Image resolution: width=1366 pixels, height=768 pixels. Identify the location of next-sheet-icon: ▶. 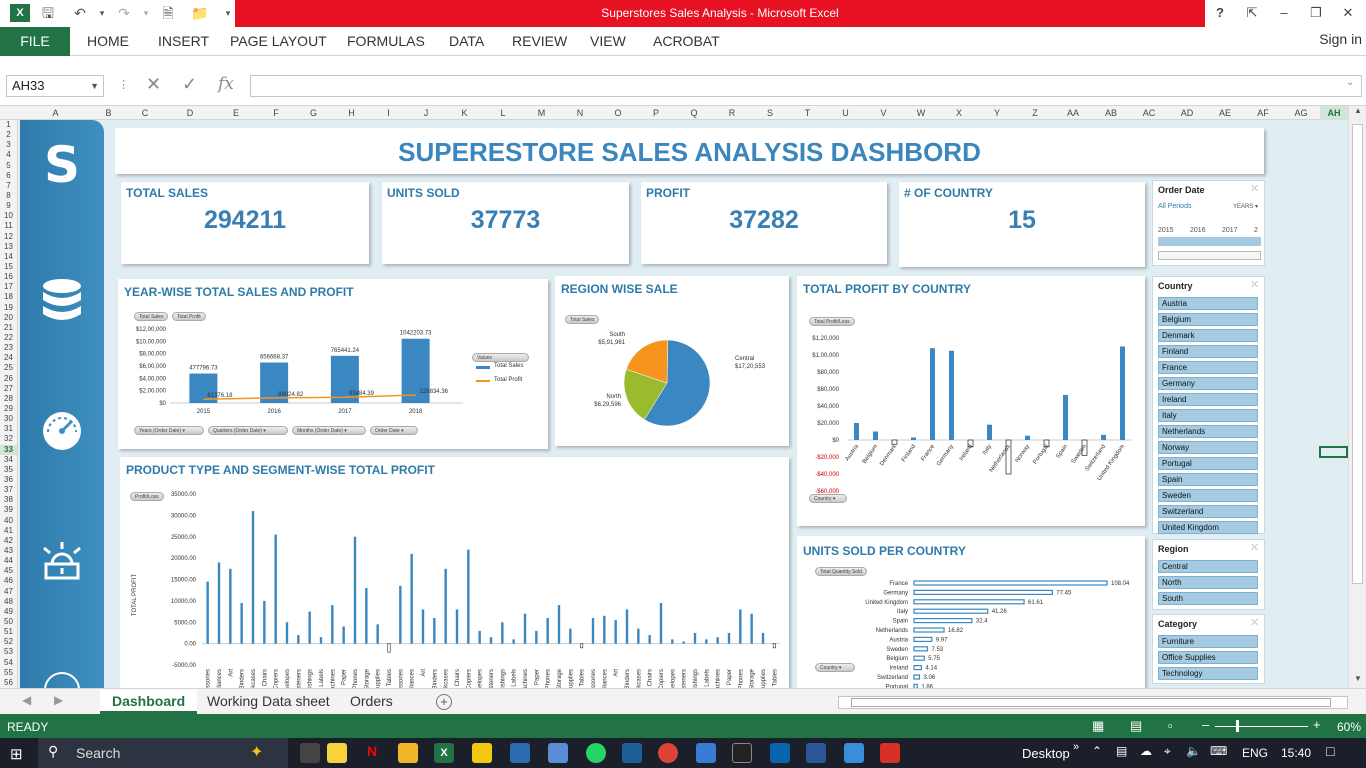
(58, 700).